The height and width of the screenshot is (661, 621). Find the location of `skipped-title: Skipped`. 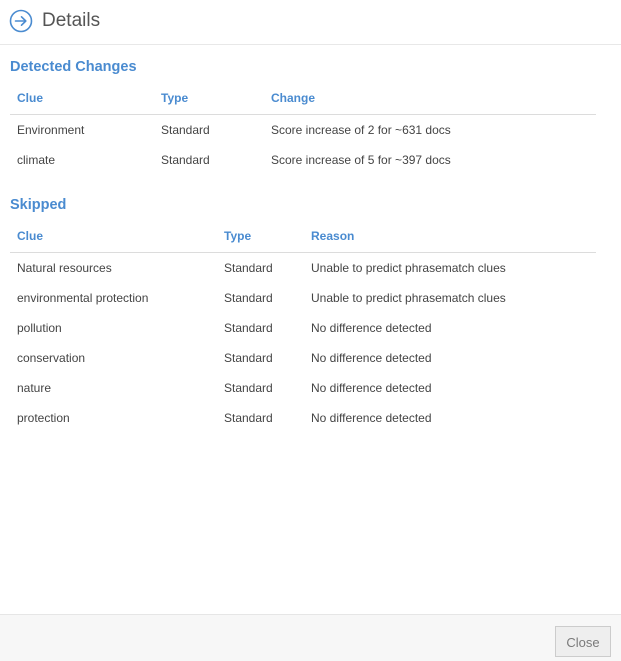

skipped-title: Skipped is located at coordinates (38, 205).